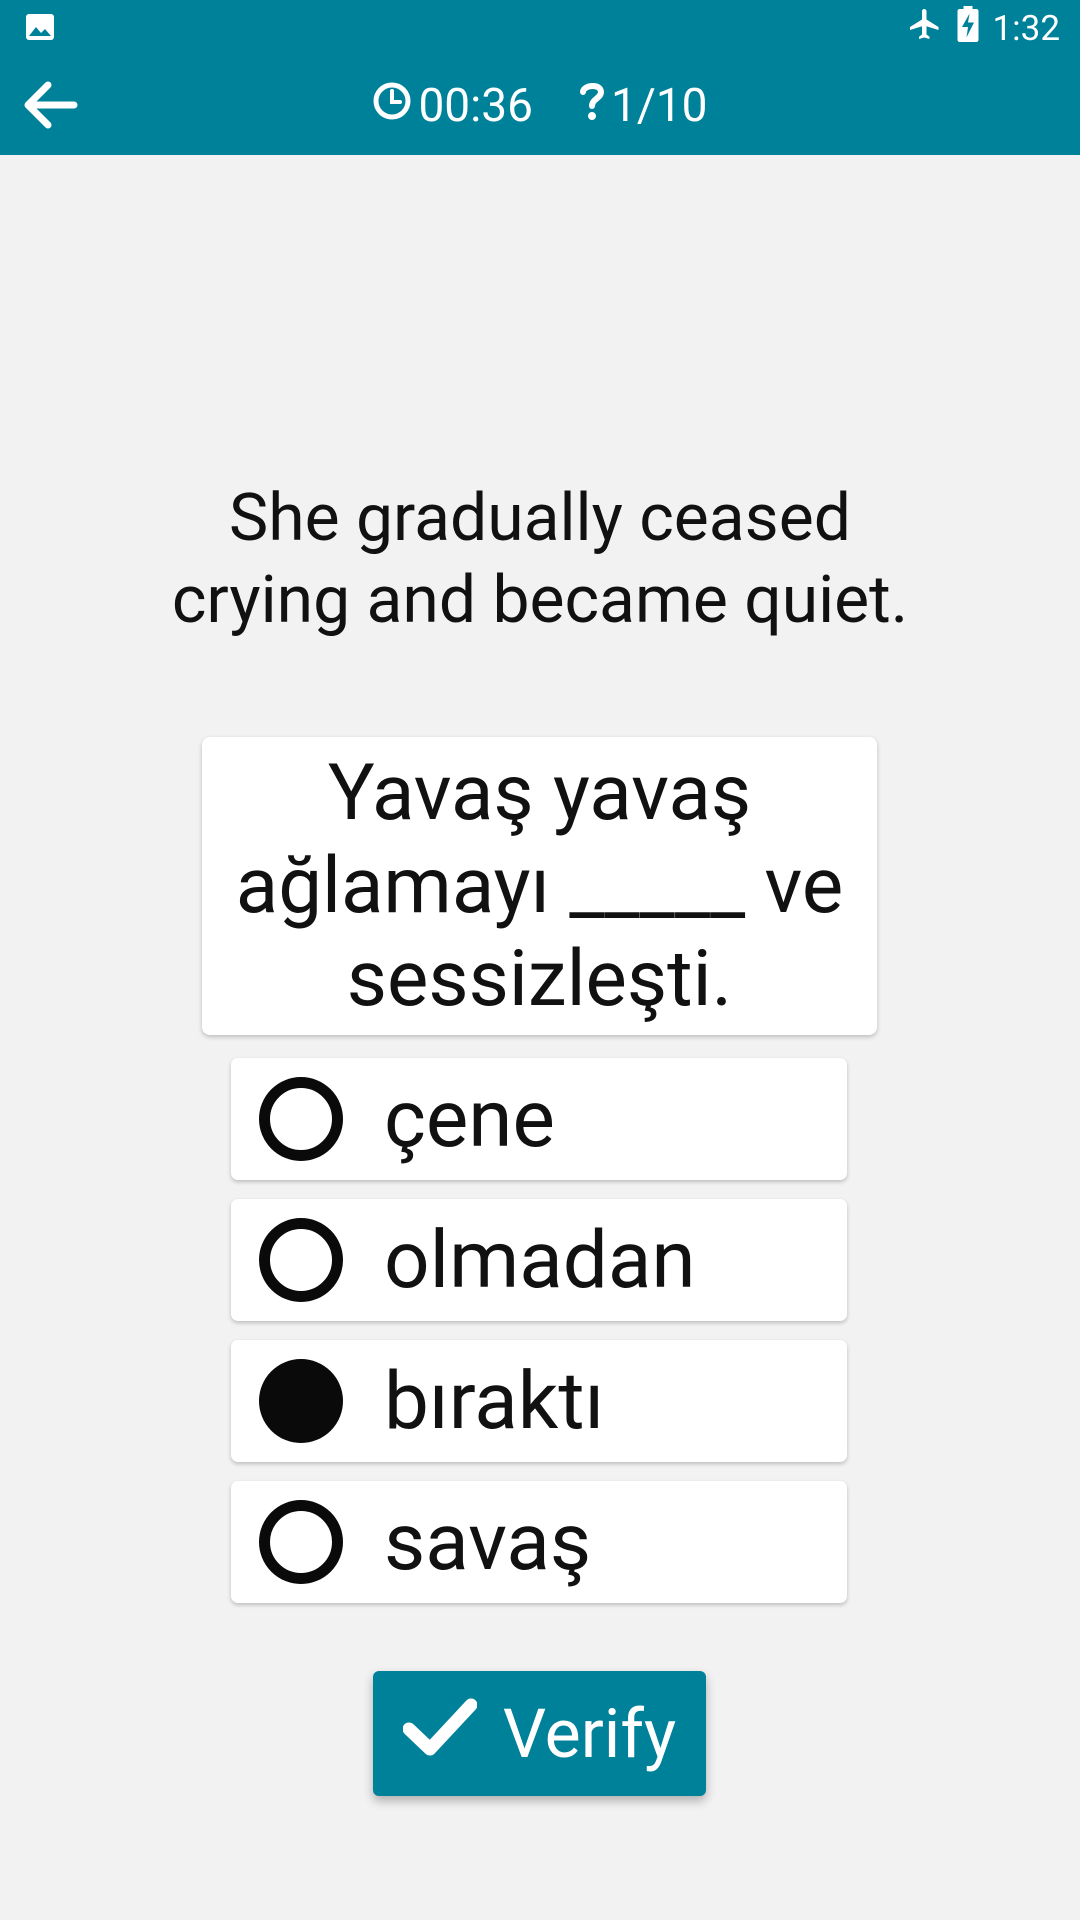  Describe the element at coordinates (1026, 28) in the screenshot. I see `status-time: 1:32` at that location.